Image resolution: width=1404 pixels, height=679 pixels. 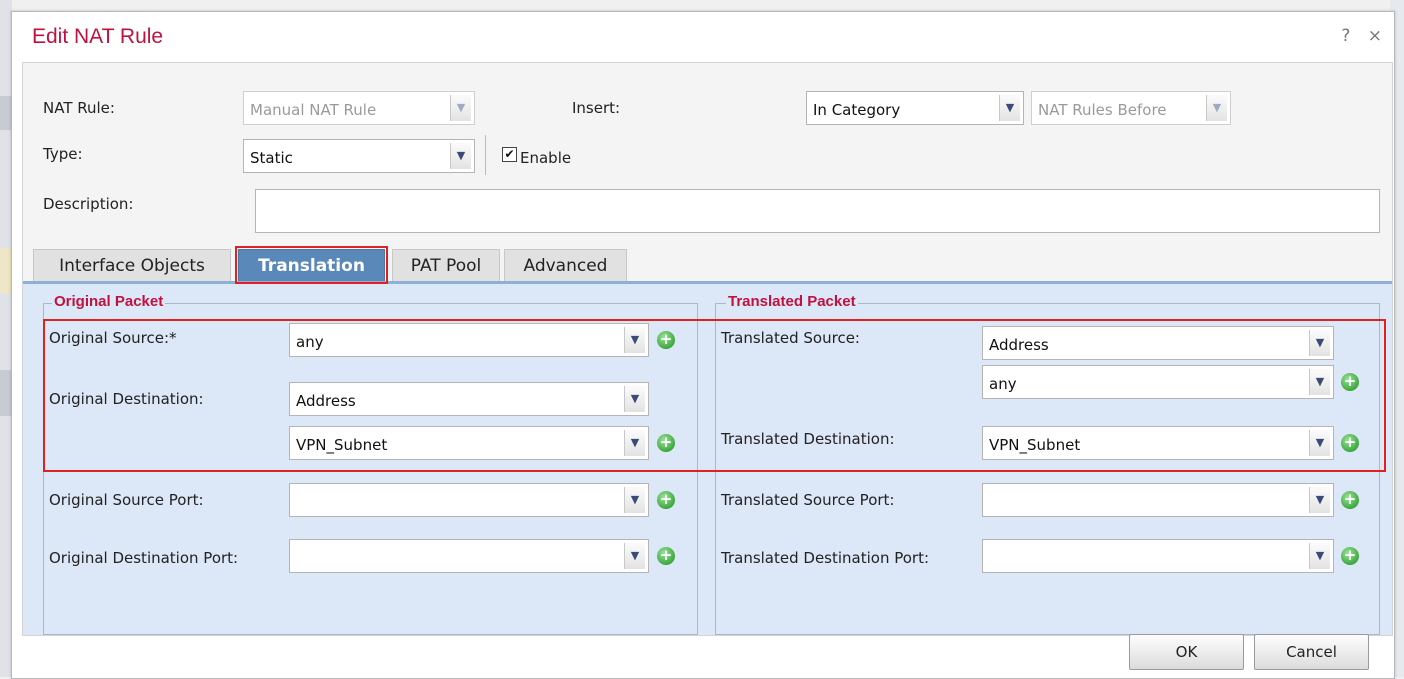 I want to click on enable-checkbox: ✔, so click(x=509, y=154).